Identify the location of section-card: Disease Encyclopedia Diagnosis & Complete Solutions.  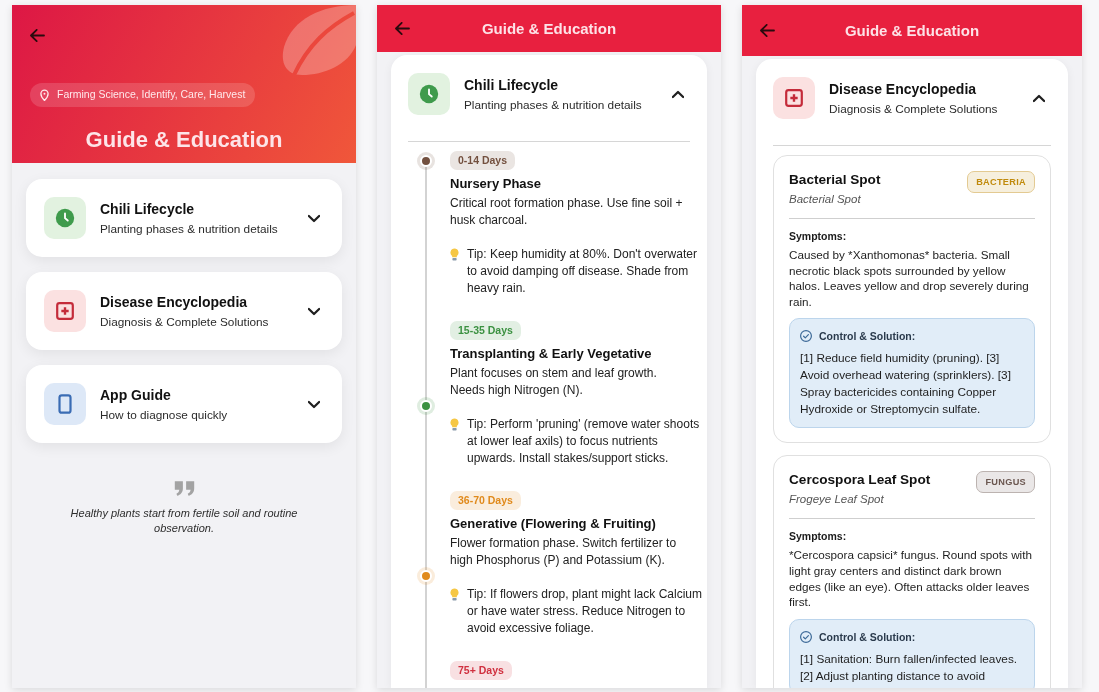
(184, 311).